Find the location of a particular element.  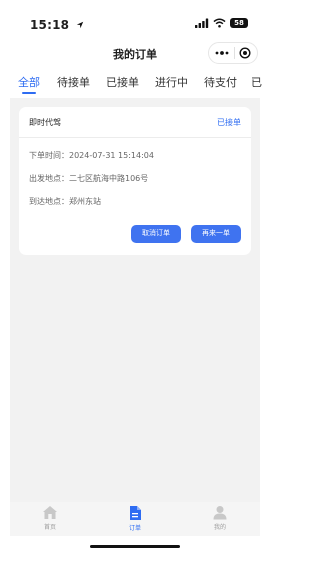

tabbar-profile: 我的 is located at coordinates (220, 518).